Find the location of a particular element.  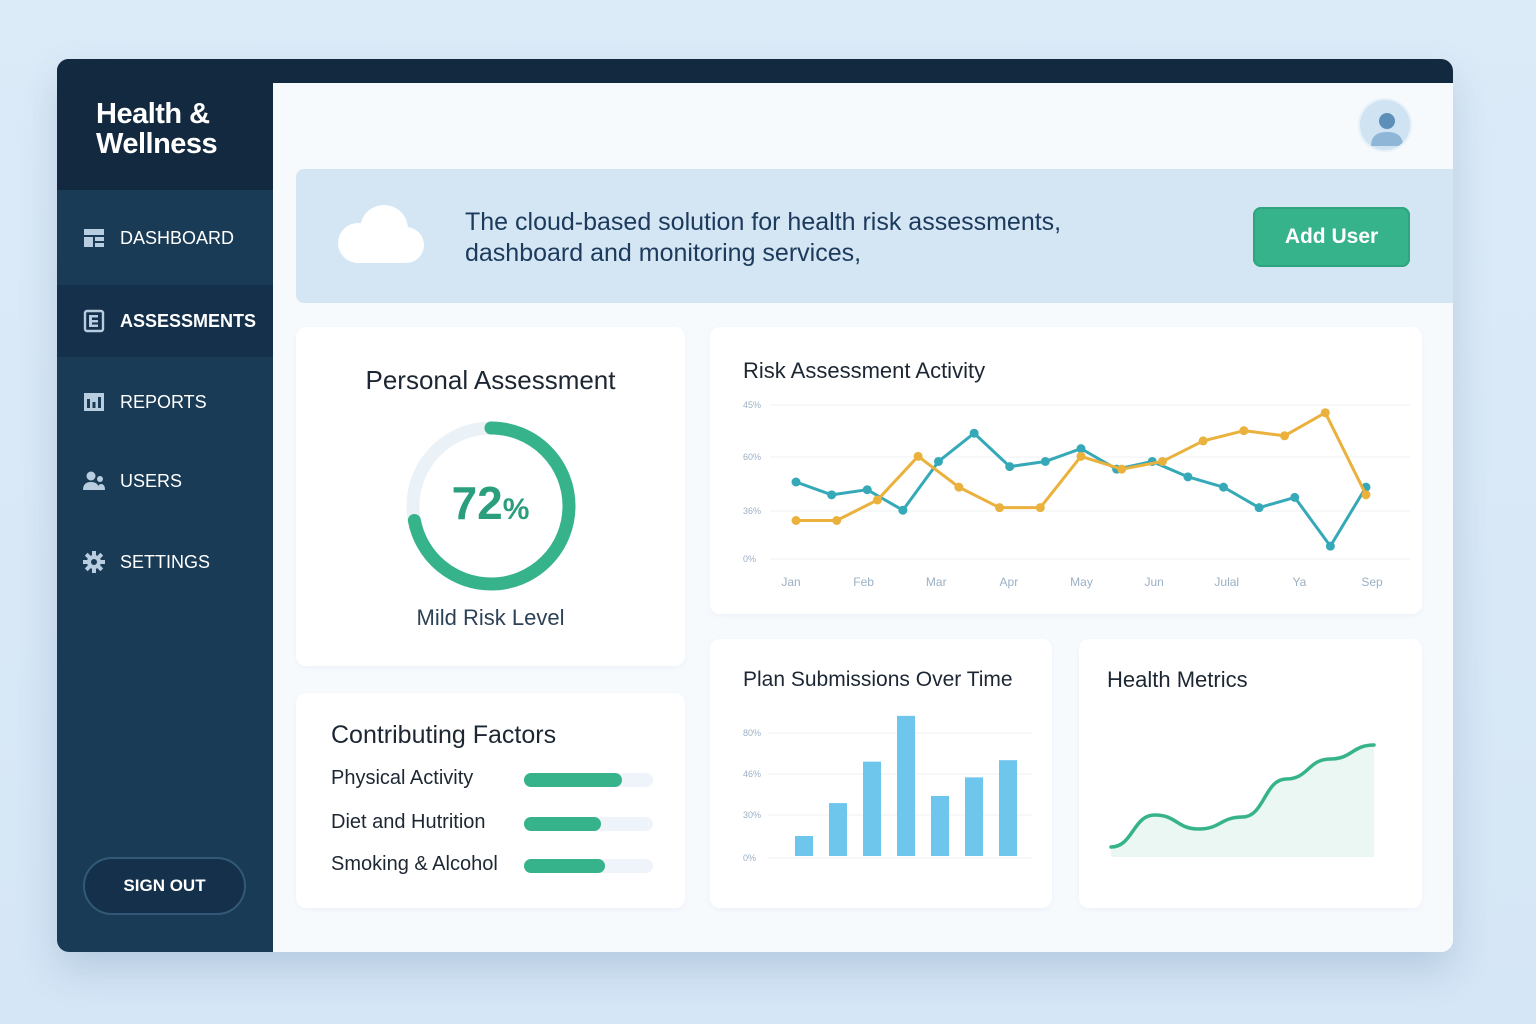

sidebar-item-settings: SETTINGS is located at coordinates (165, 562).